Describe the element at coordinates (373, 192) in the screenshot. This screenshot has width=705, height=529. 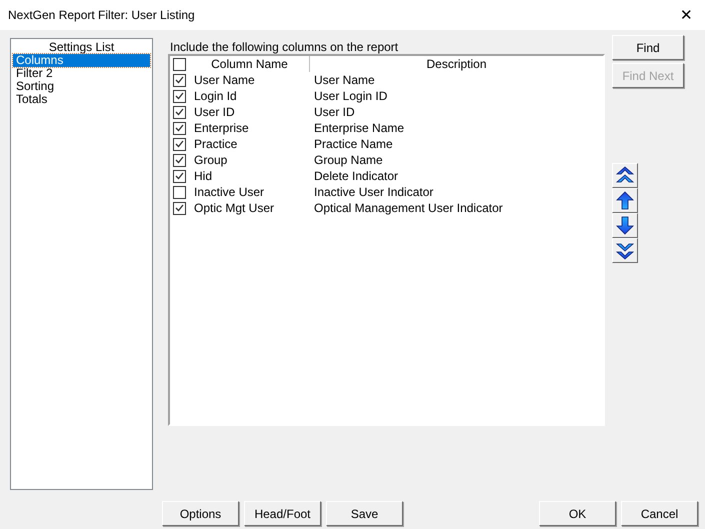
I see `table-cell-text: Inactive User Indicator` at that location.